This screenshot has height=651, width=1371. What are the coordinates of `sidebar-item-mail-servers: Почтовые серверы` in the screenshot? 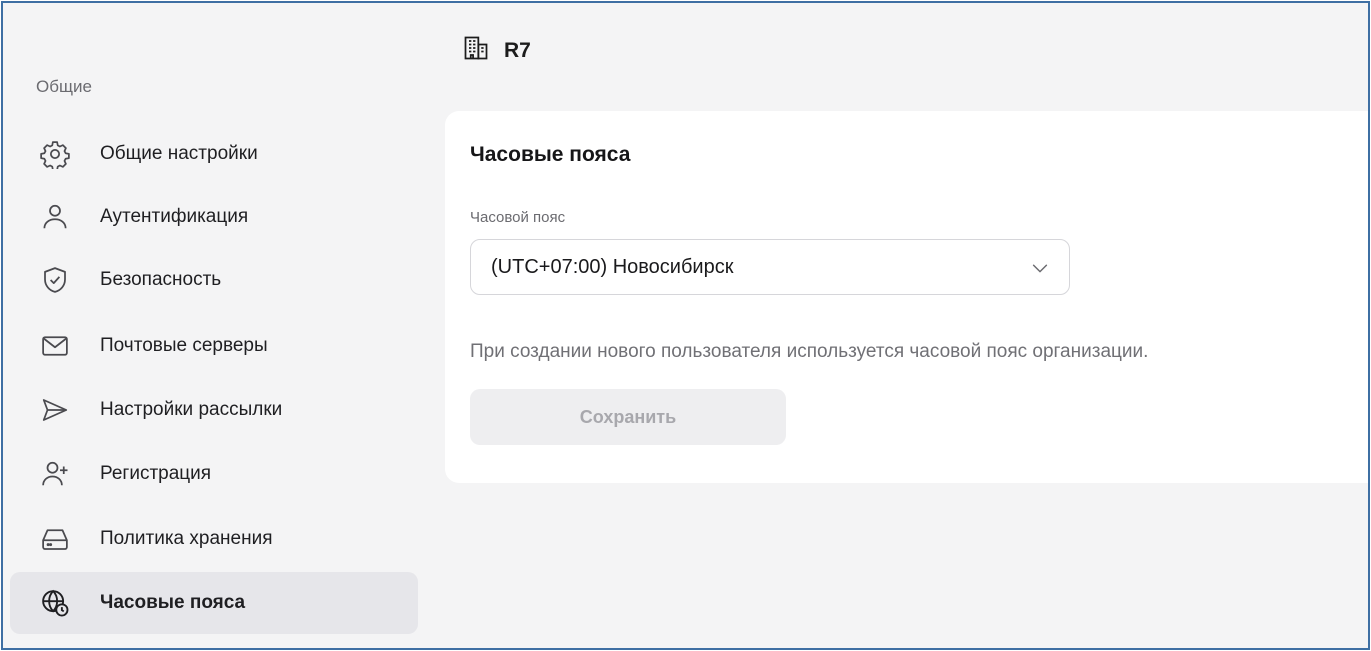 It's located at (214, 346).